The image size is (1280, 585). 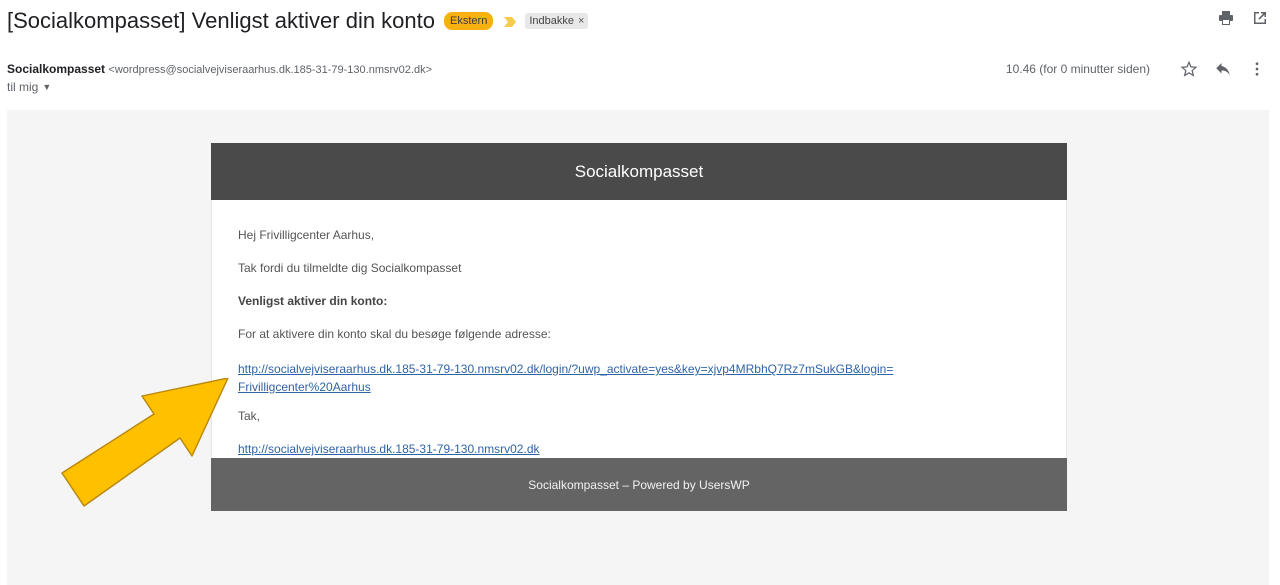 I want to click on inbox-label: Indbakke ×, so click(x=557, y=21).